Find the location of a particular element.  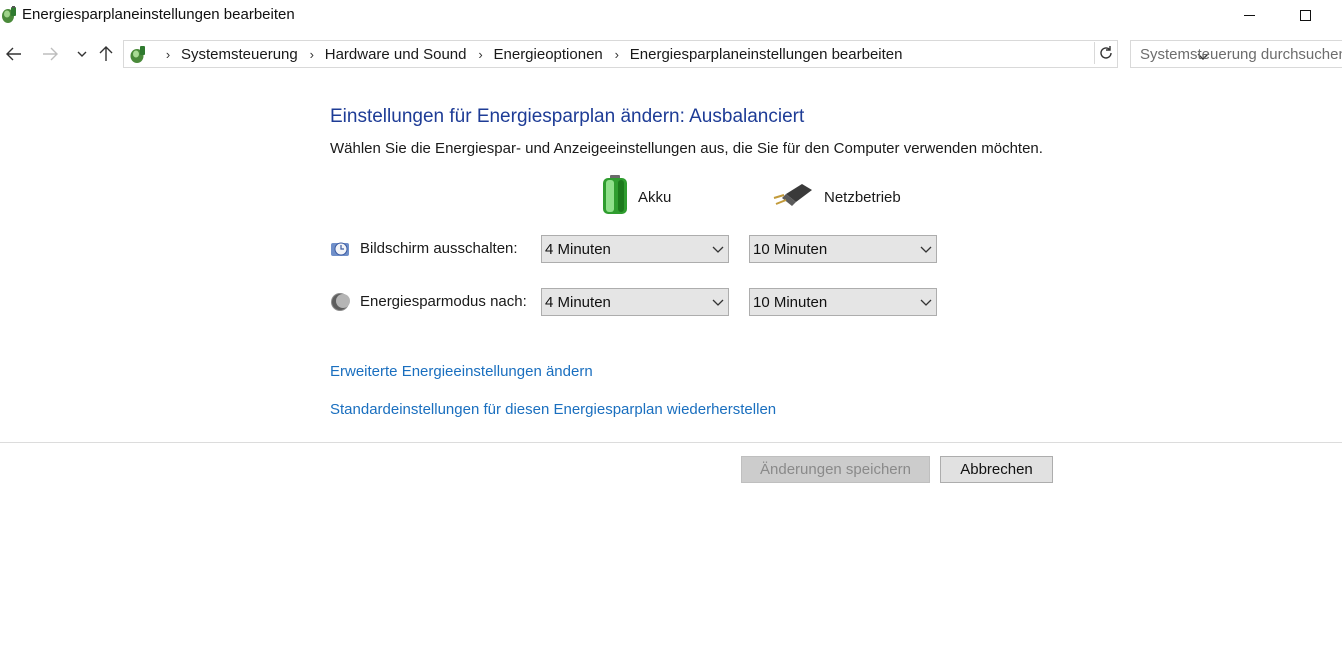

back-button is located at coordinates (14, 54).